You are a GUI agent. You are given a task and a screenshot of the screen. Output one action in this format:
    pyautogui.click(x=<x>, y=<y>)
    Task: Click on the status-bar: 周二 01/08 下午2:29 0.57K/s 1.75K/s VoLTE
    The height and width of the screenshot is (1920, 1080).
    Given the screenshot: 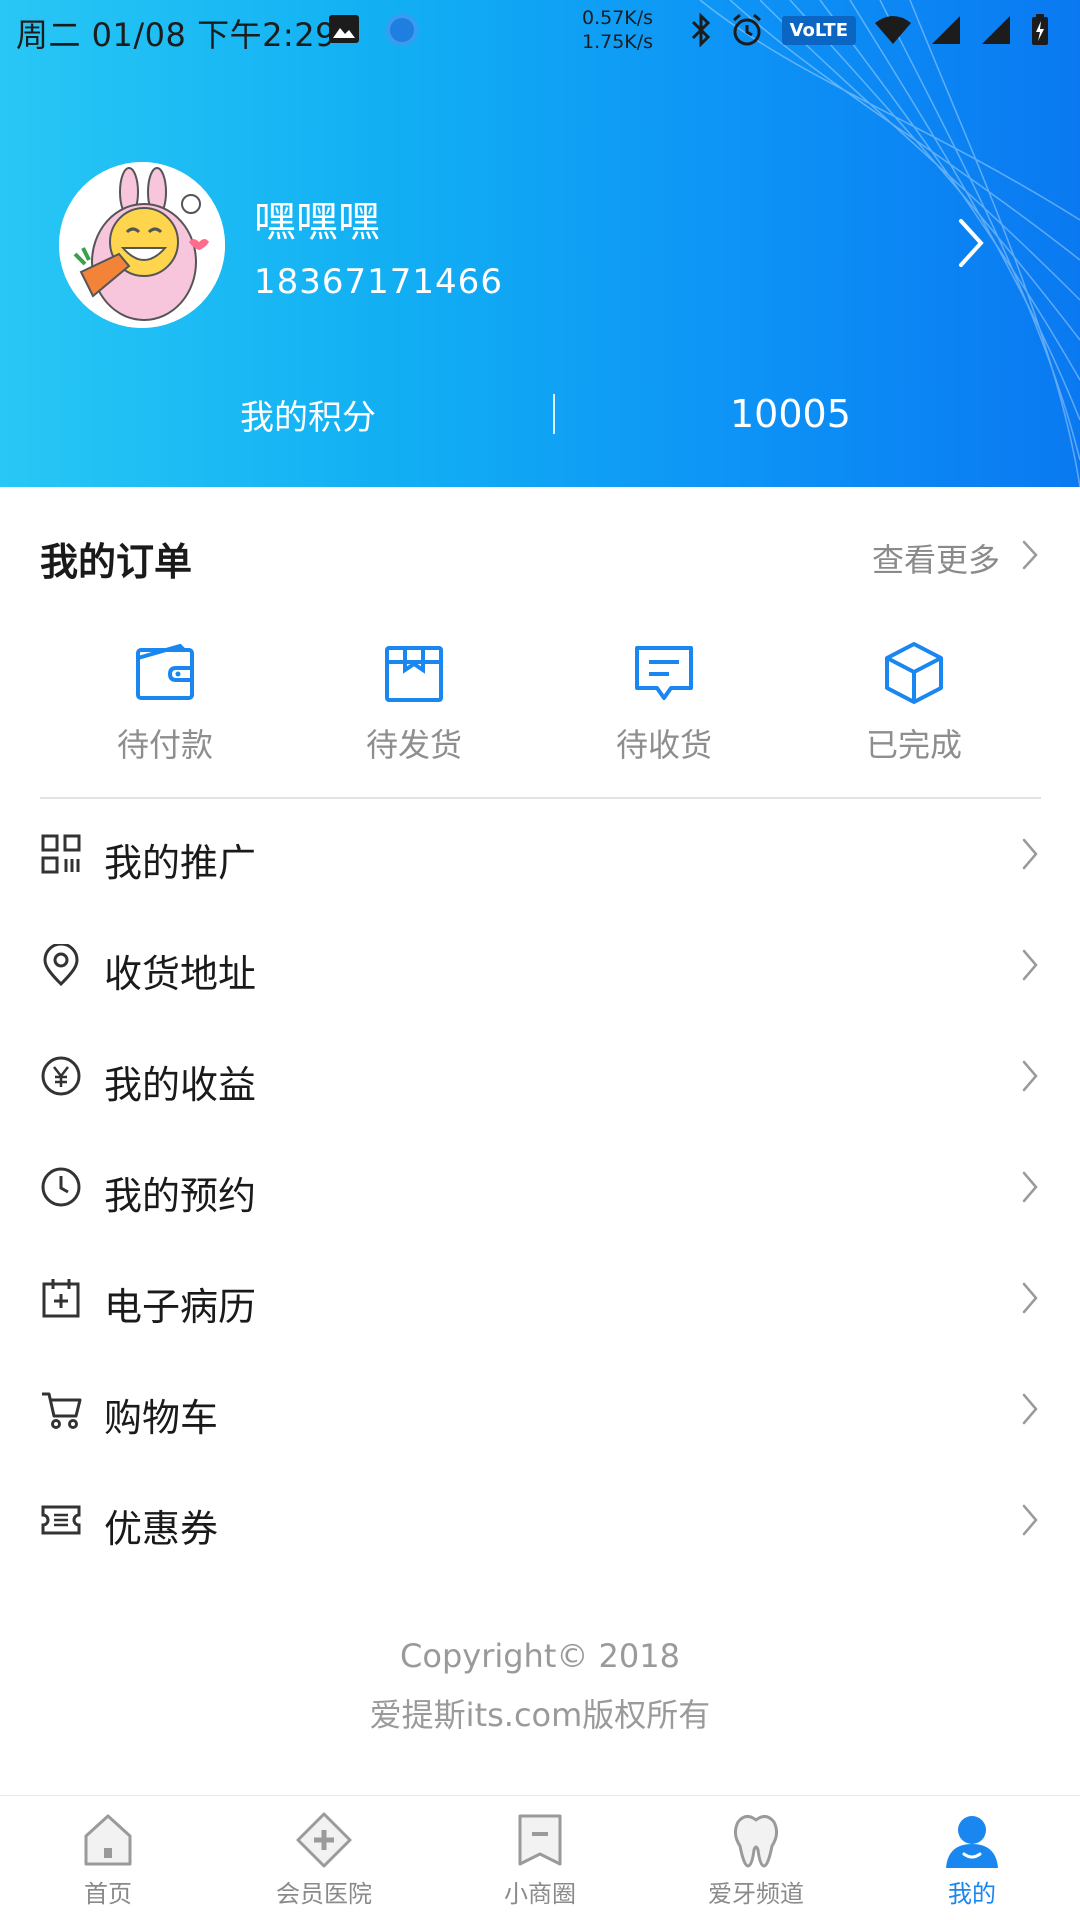 What is the action you would take?
    pyautogui.click(x=540, y=31)
    